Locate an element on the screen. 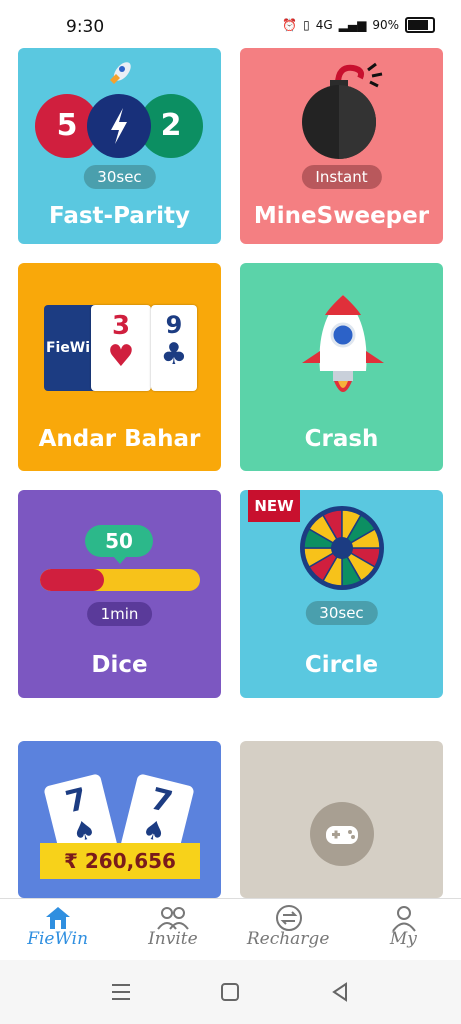  jackpot-banner: ₹ 260,656 is located at coordinates (120, 861).